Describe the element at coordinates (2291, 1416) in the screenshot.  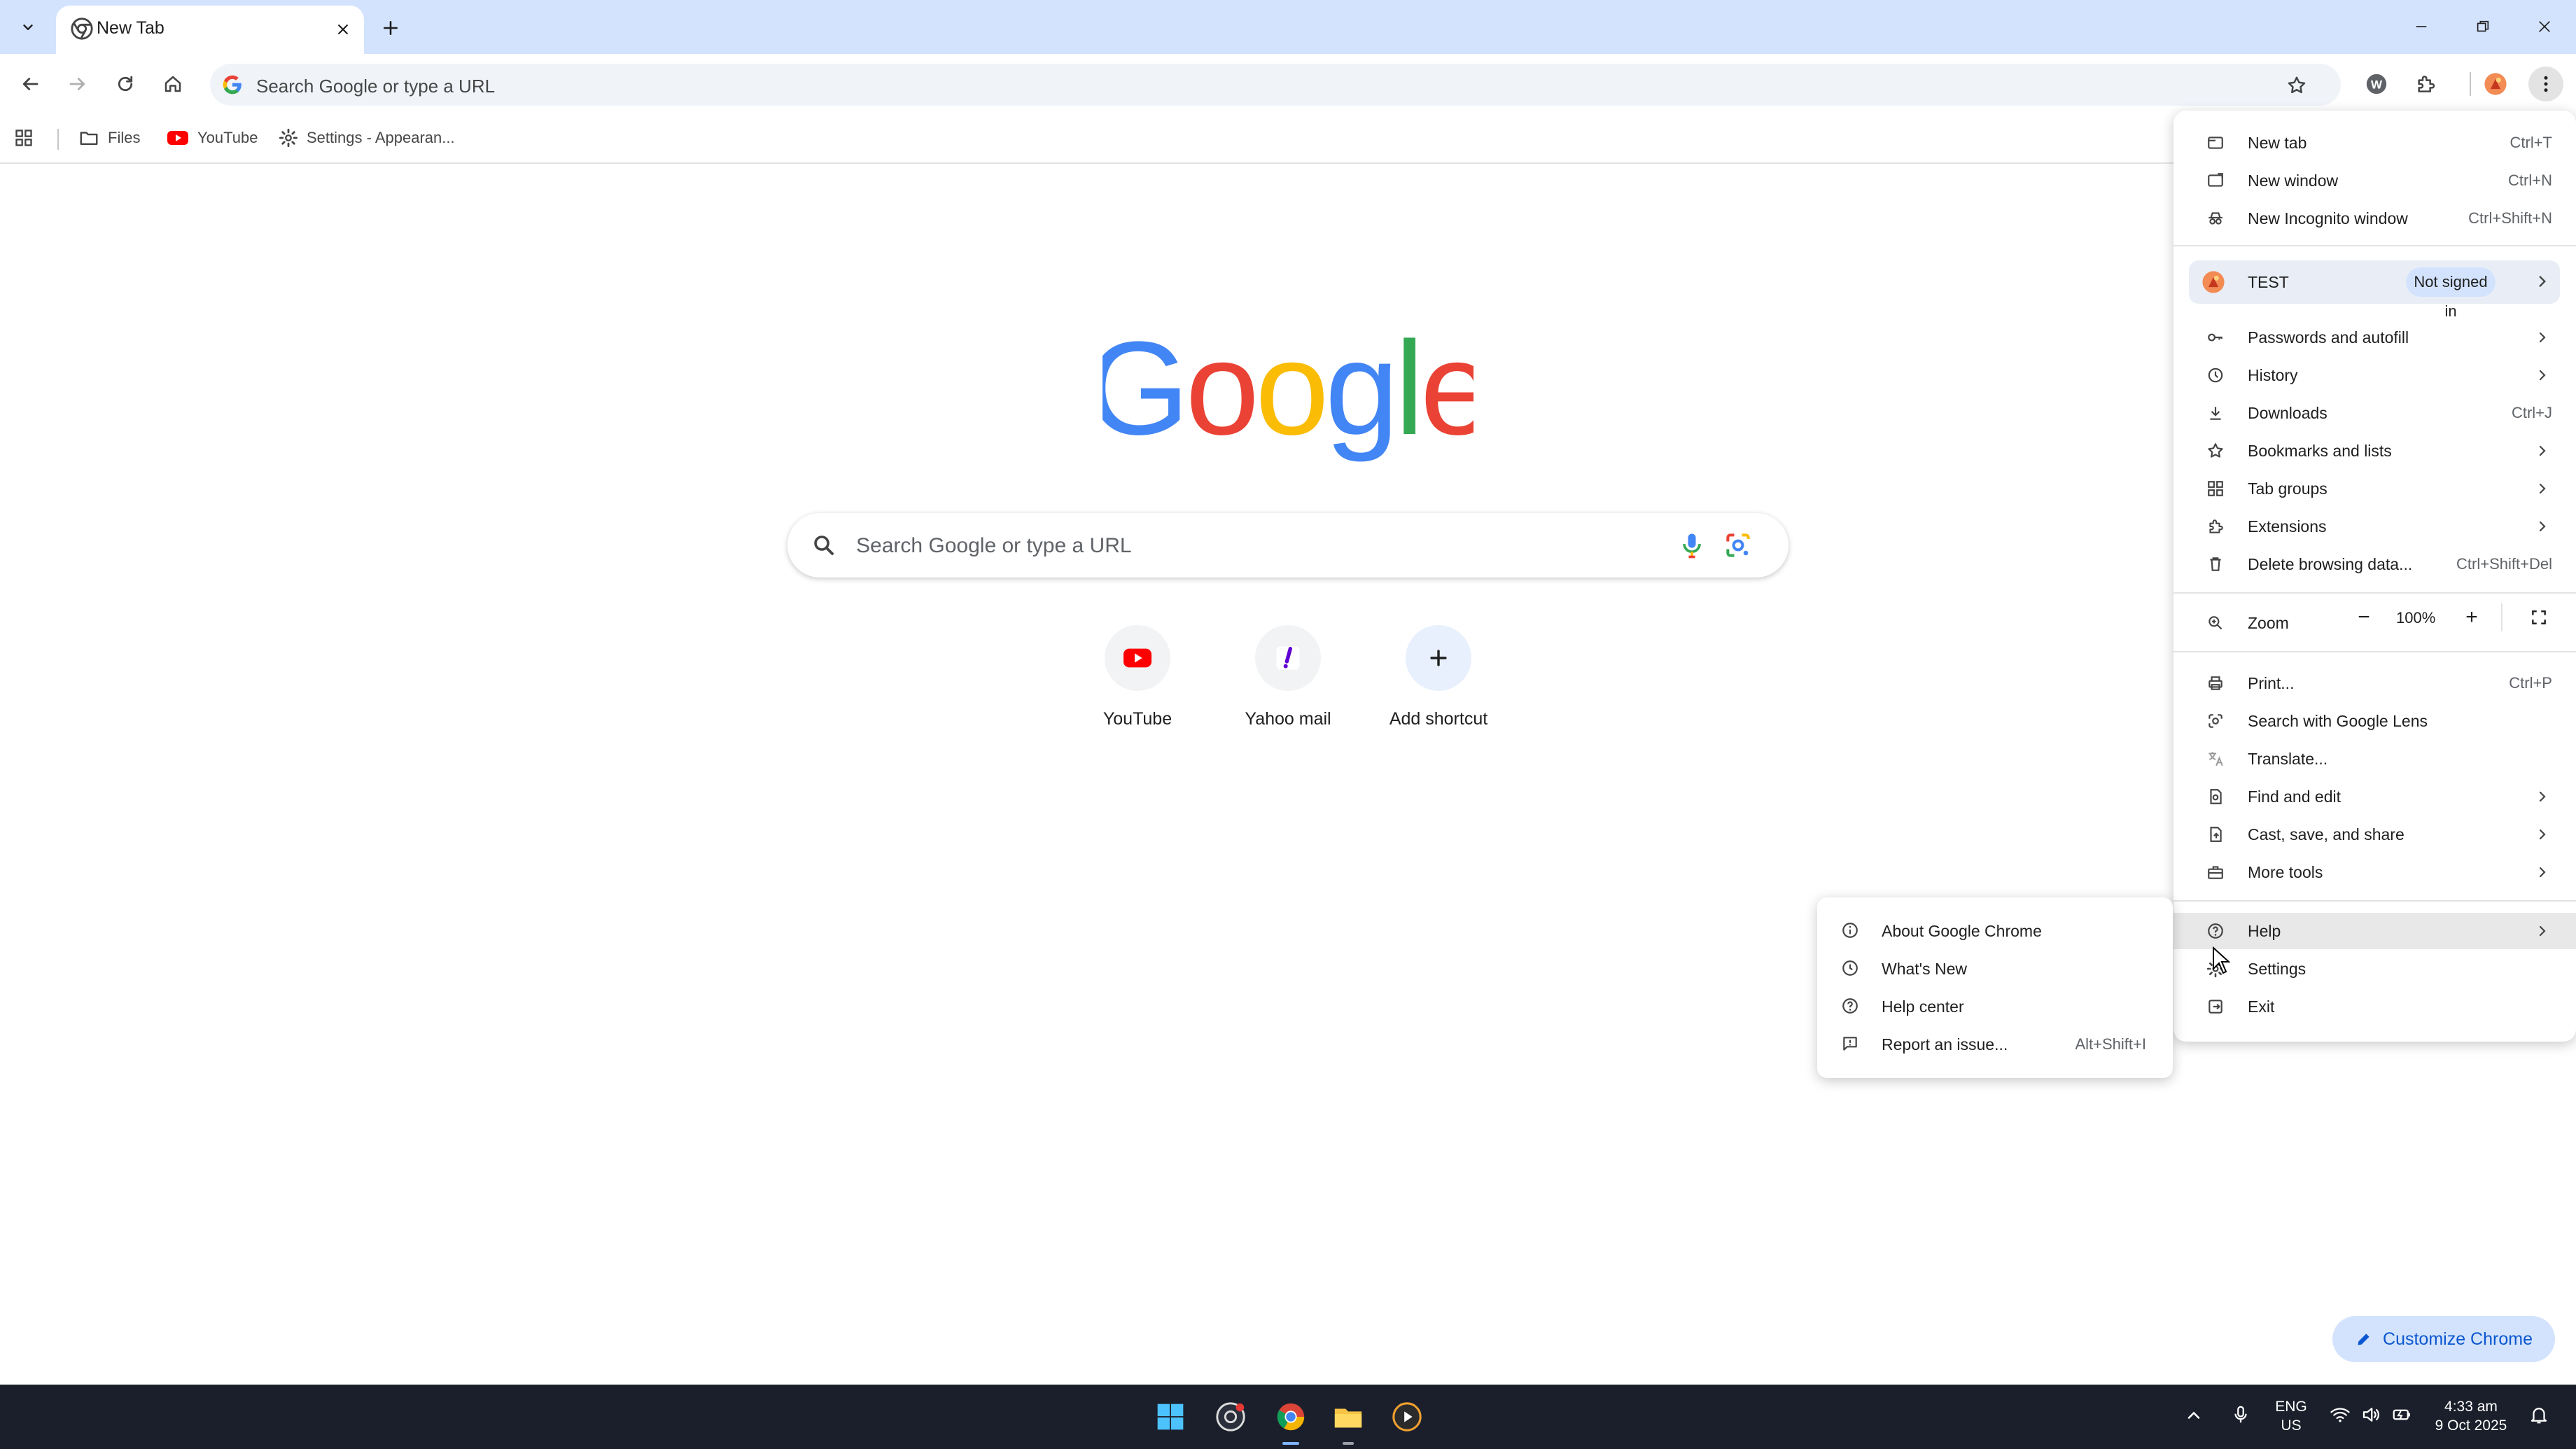
I see `language-indicator: ENG US` at that location.